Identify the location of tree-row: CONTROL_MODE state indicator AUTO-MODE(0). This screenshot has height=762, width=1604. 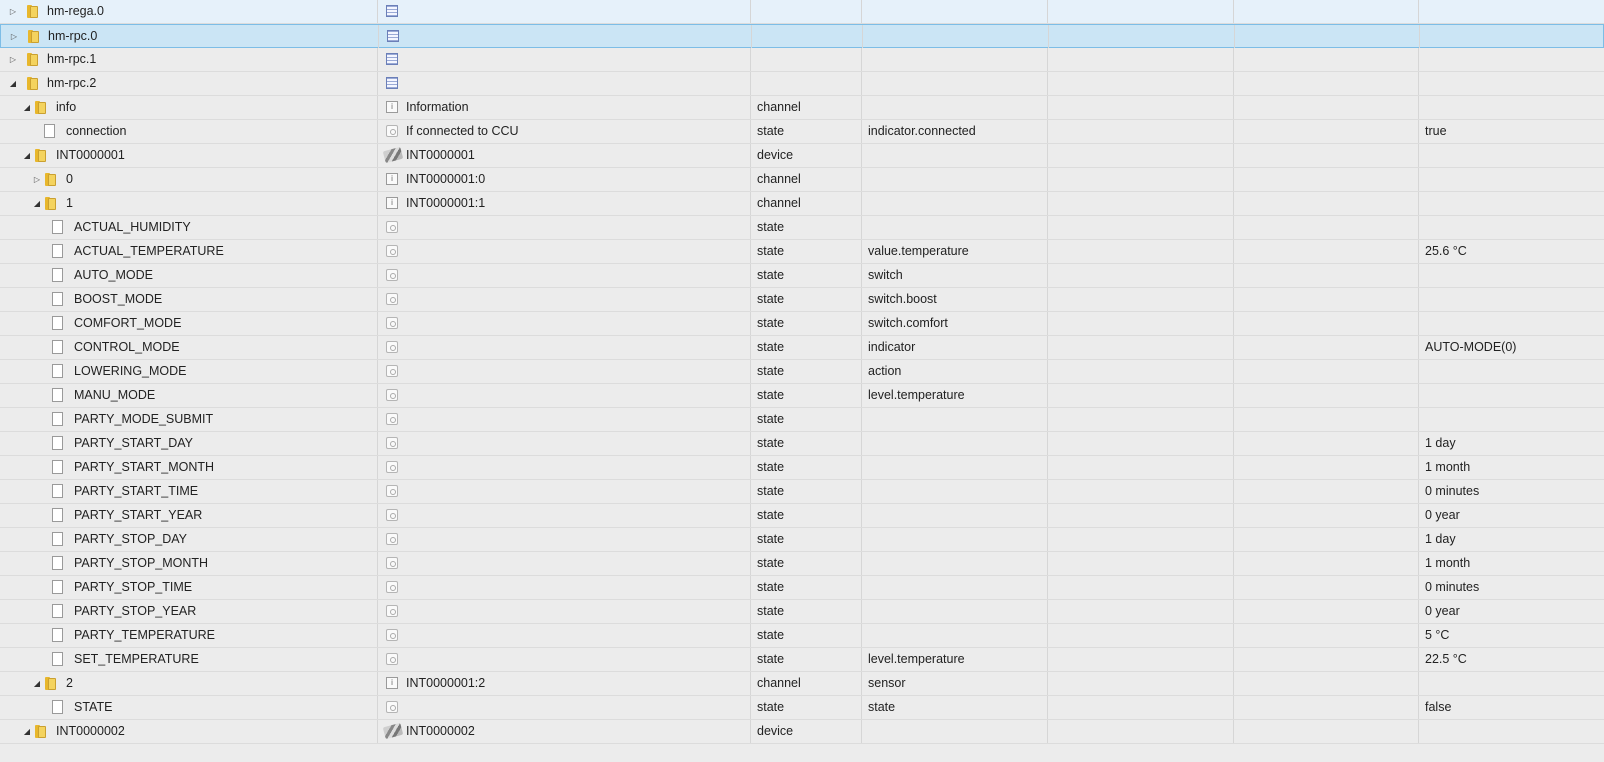
(802, 348).